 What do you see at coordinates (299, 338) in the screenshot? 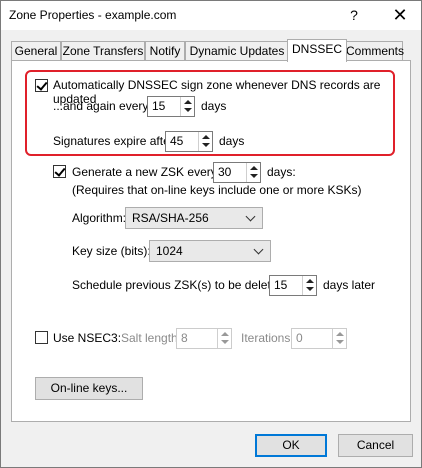
I see `iterations-value: 0` at bounding box center [299, 338].